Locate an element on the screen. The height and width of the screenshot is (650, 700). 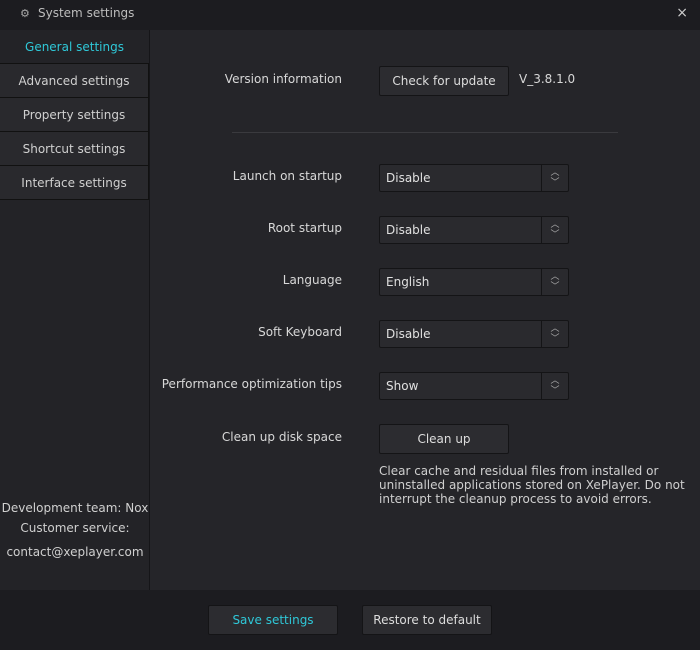
divider is located at coordinates (425, 132).